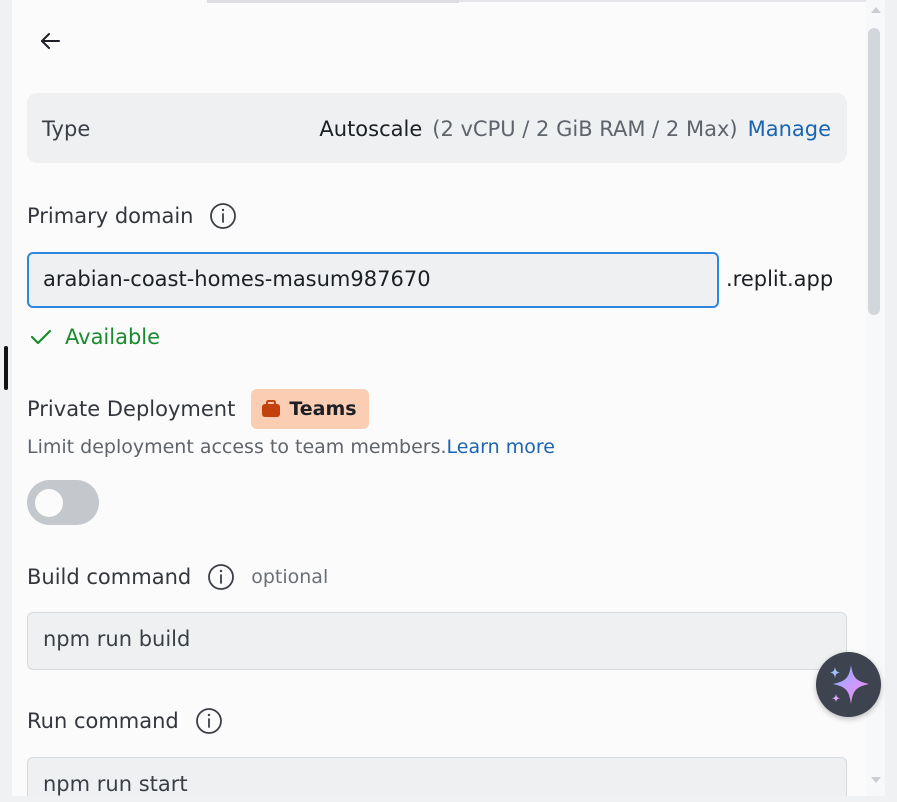 This screenshot has height=802, width=897. I want to click on type-label: Type, so click(66, 129).